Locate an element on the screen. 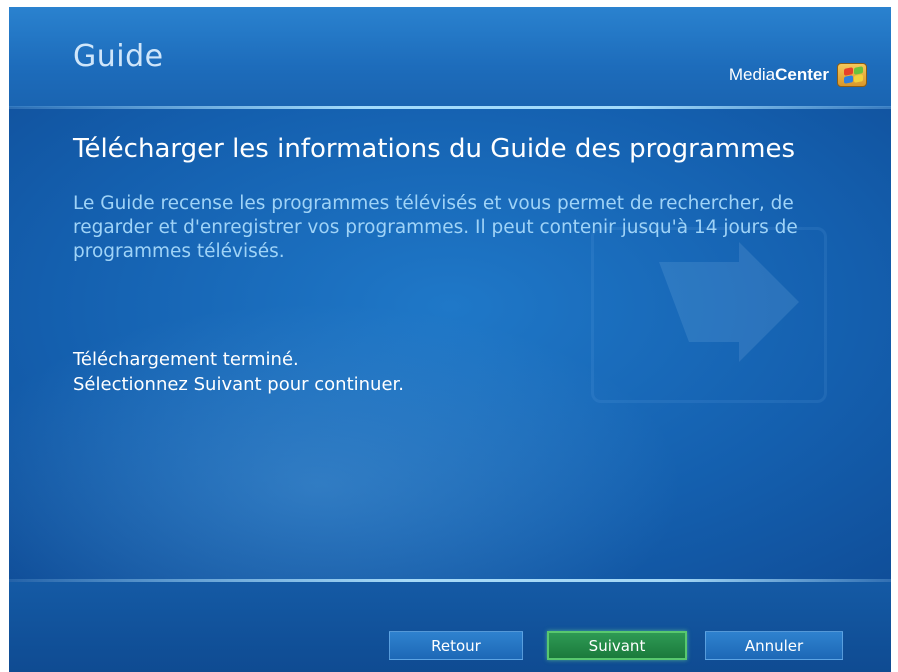 The width and height of the screenshot is (898, 672). header-bar: Guide MediaCenter is located at coordinates (450, 57).